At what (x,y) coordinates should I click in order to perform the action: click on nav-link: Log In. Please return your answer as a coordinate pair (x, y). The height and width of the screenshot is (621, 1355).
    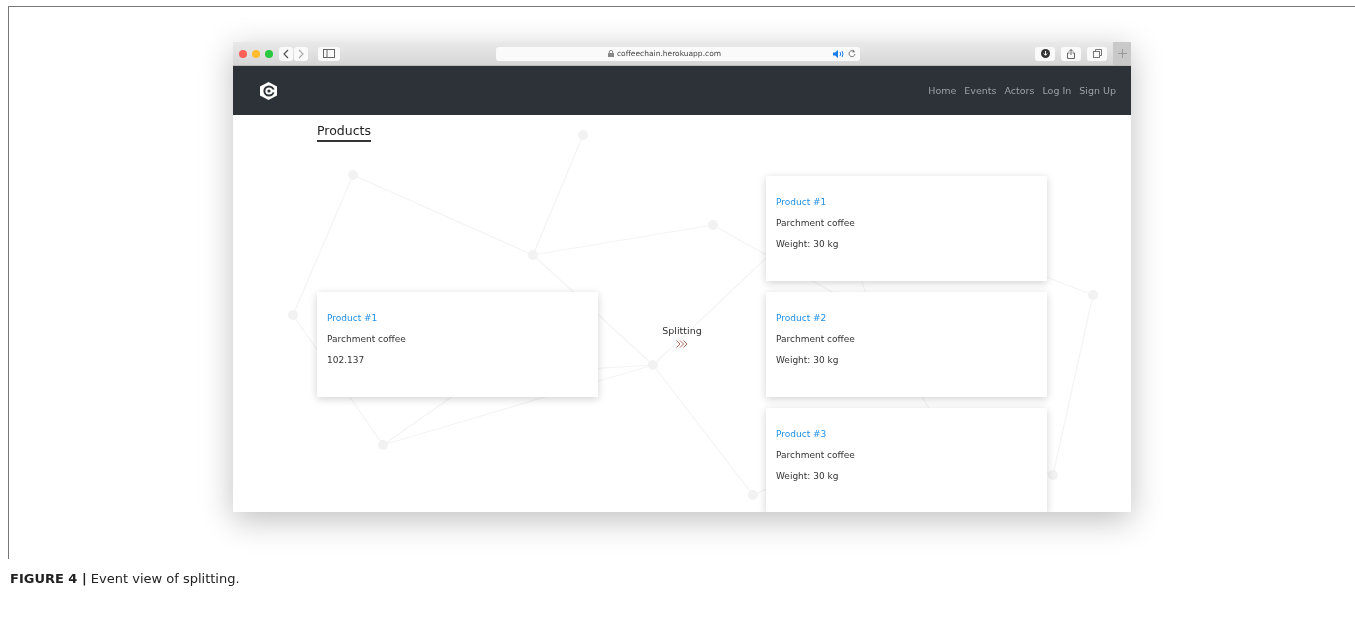
    Looking at the image, I should click on (1057, 90).